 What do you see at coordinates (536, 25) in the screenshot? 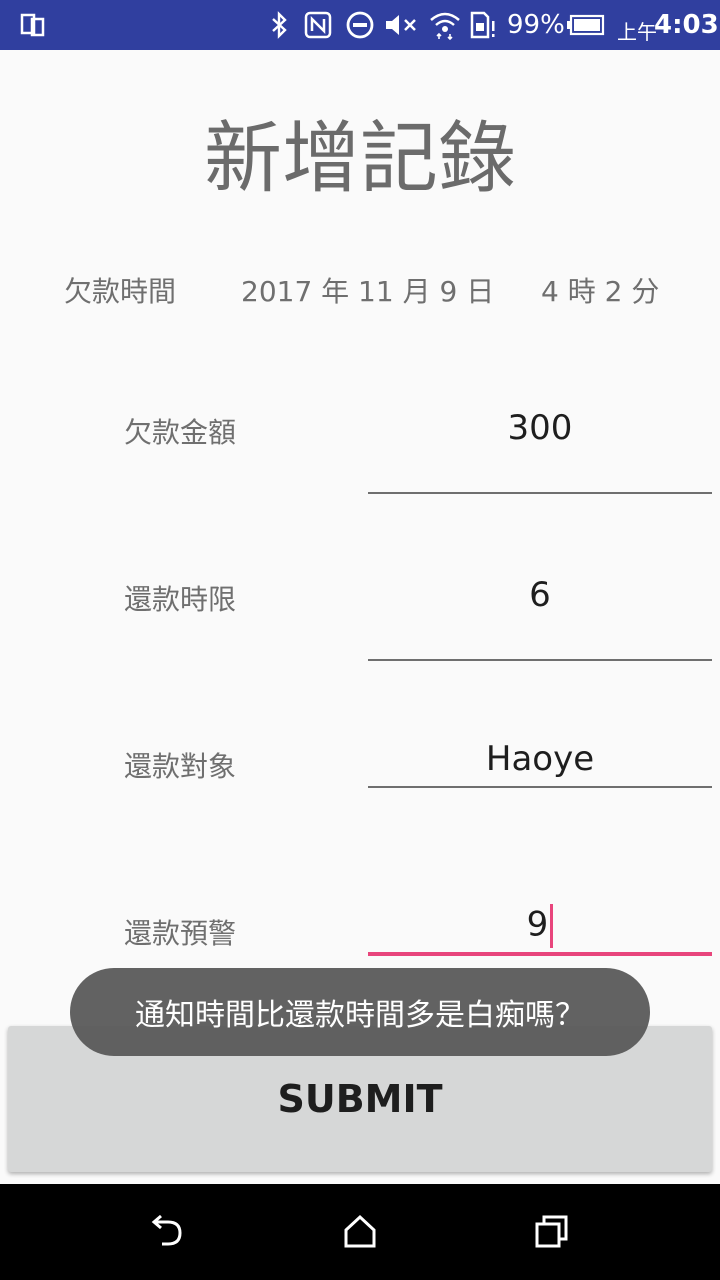
I see `battery-percent: 99%` at bounding box center [536, 25].